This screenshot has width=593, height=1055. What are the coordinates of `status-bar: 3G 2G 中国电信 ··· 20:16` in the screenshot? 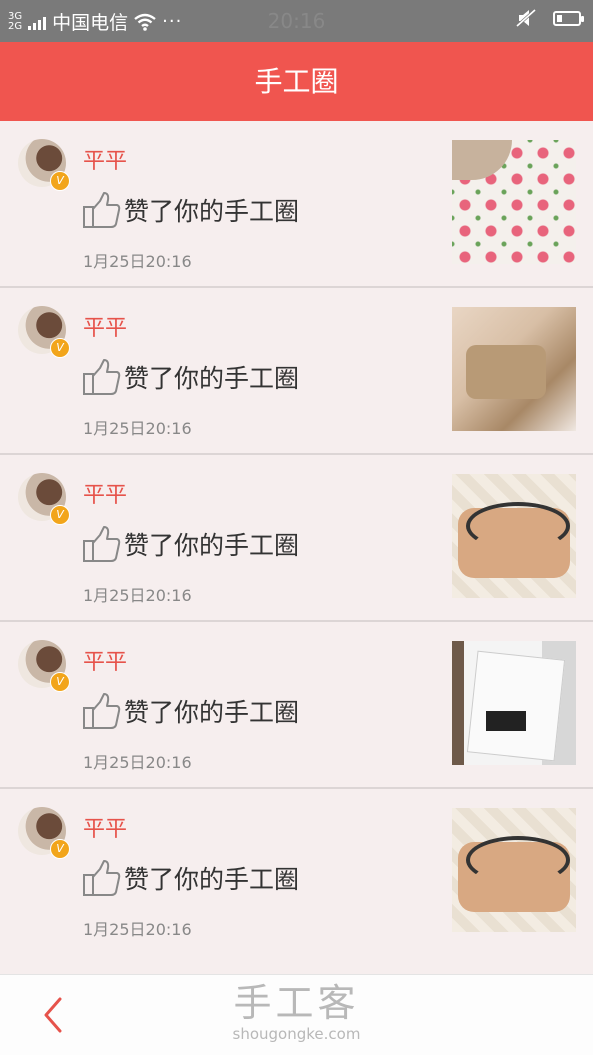 It's located at (296, 21).